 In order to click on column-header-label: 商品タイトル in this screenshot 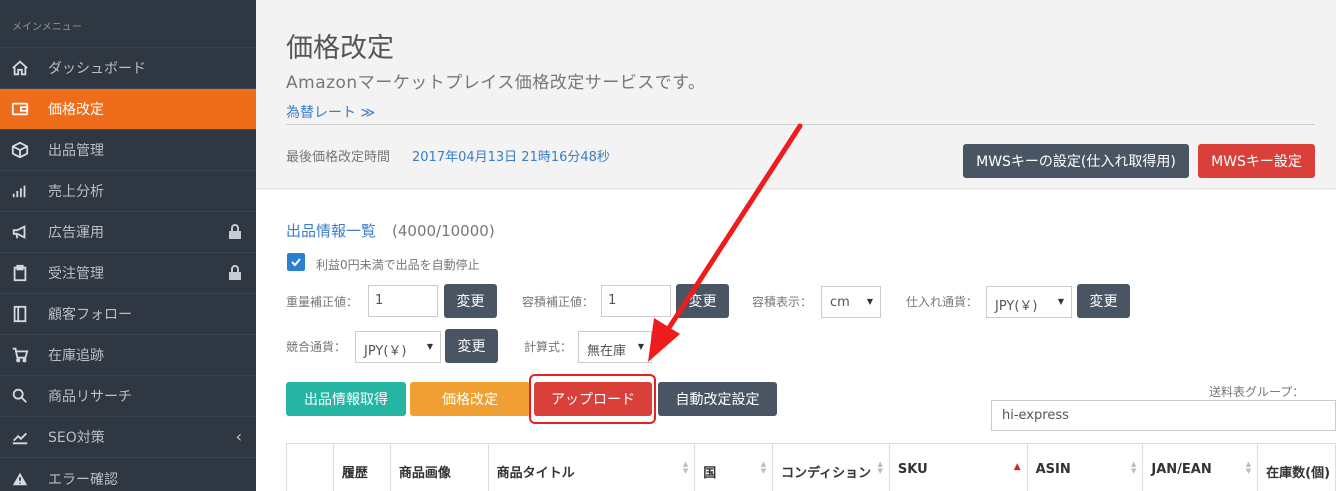, I will do `click(535, 473)`.